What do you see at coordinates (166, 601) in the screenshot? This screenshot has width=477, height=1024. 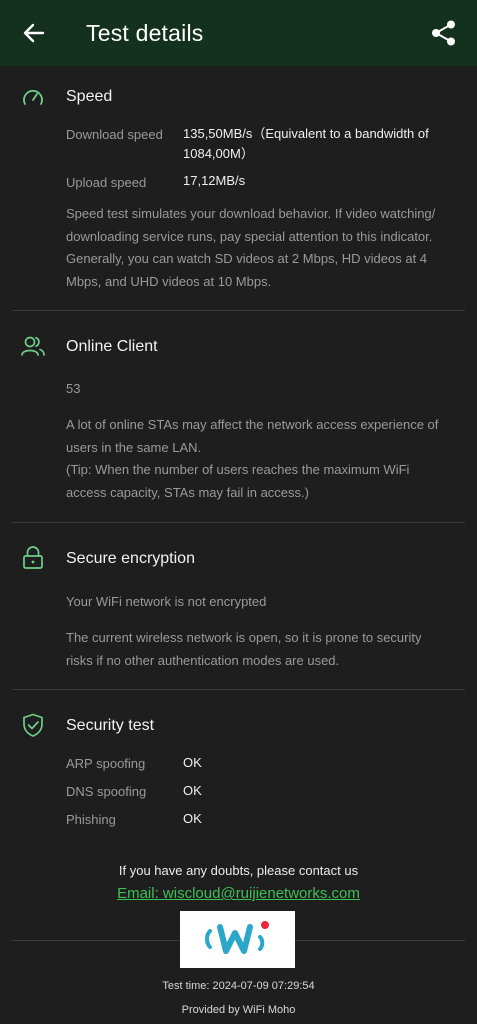 I see `encryption-status: Your WiFi network is not encrypted` at bounding box center [166, 601].